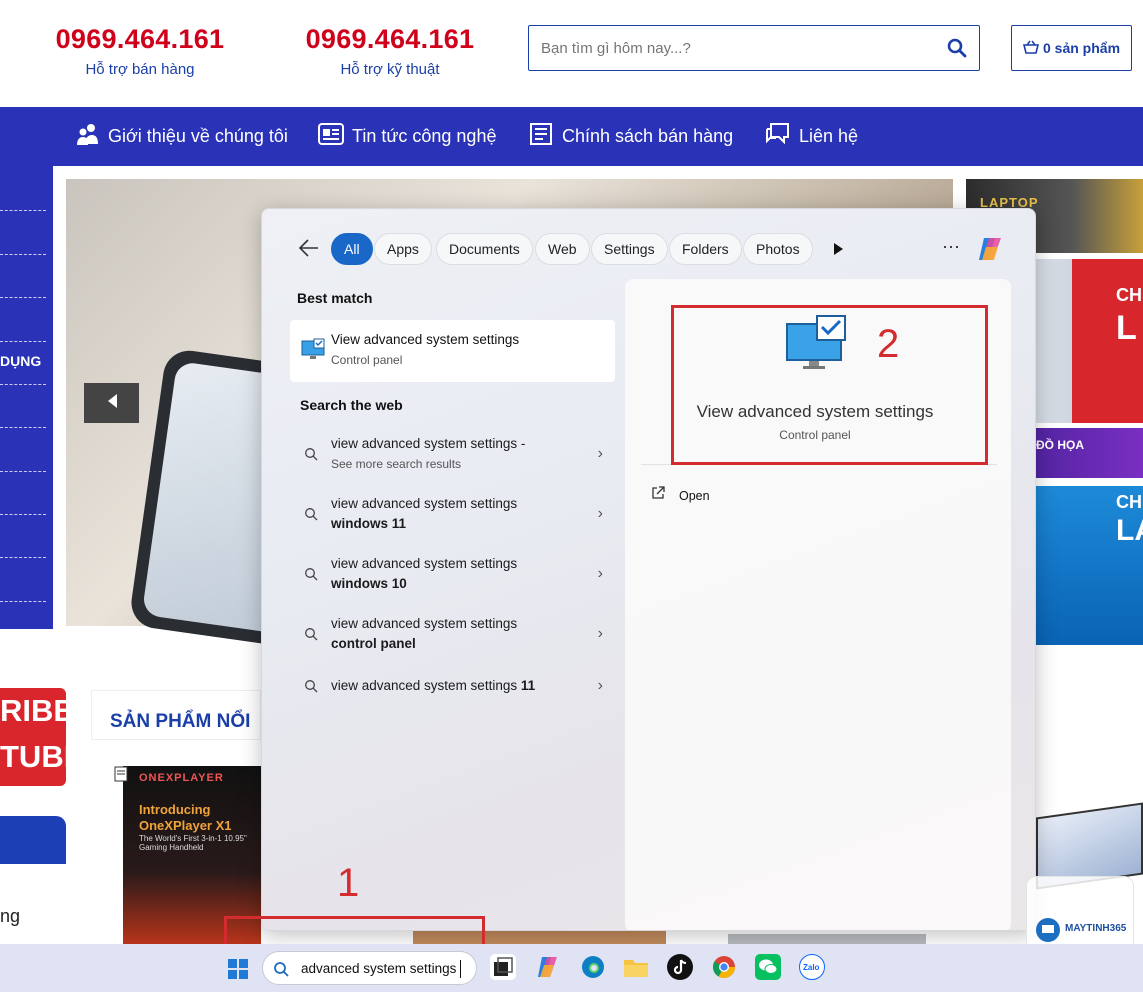 The image size is (1143, 992). I want to click on open-external-icon, so click(658, 495).